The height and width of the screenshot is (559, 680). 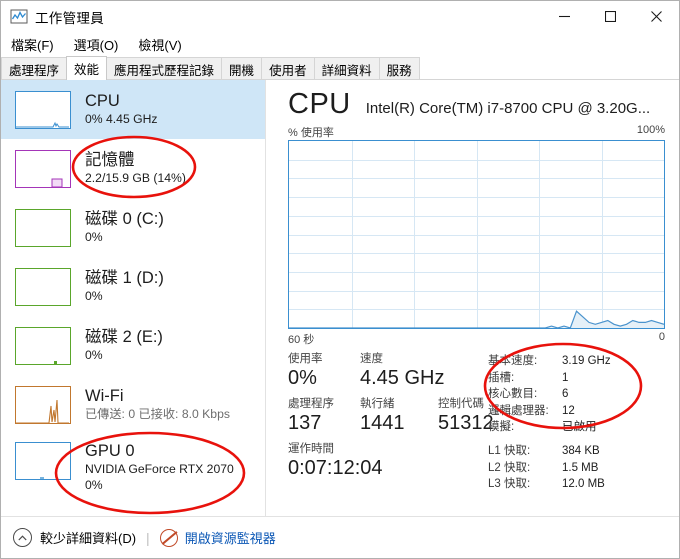 I want to click on fewer-details-button: 較少詳細資料(D), so click(x=74, y=537).